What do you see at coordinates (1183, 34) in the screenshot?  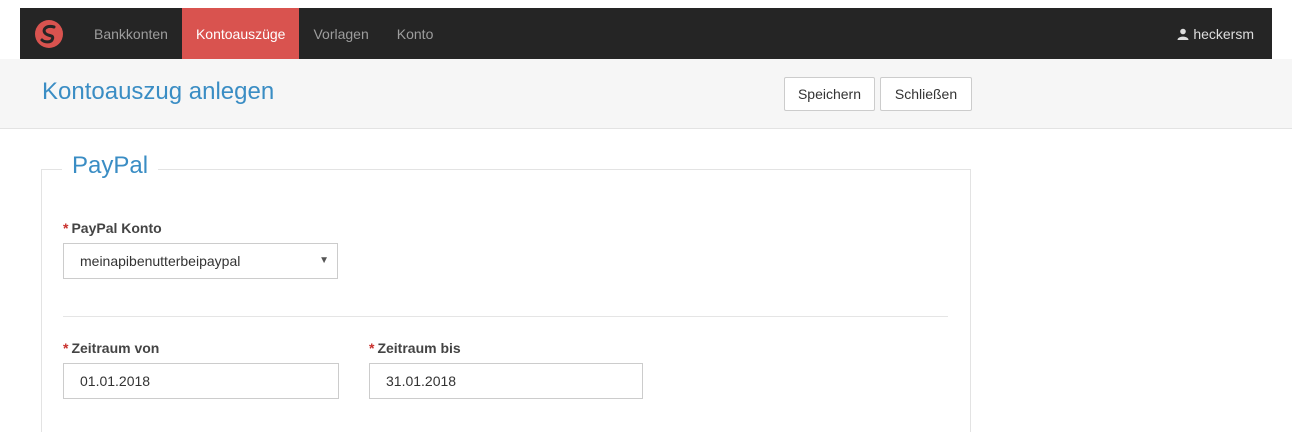 I see `user-icon` at bounding box center [1183, 34].